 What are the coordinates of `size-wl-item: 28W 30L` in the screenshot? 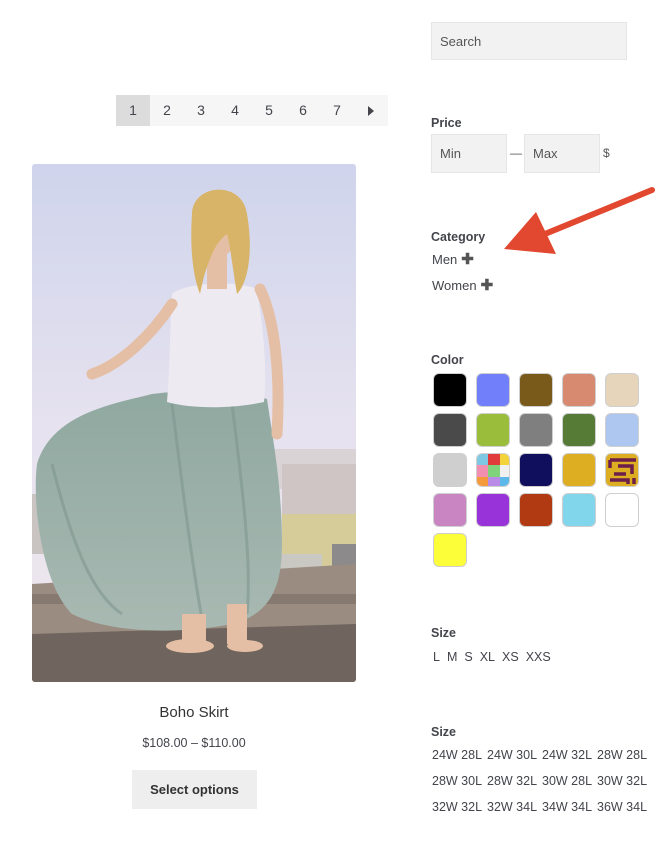 It's located at (457, 781).